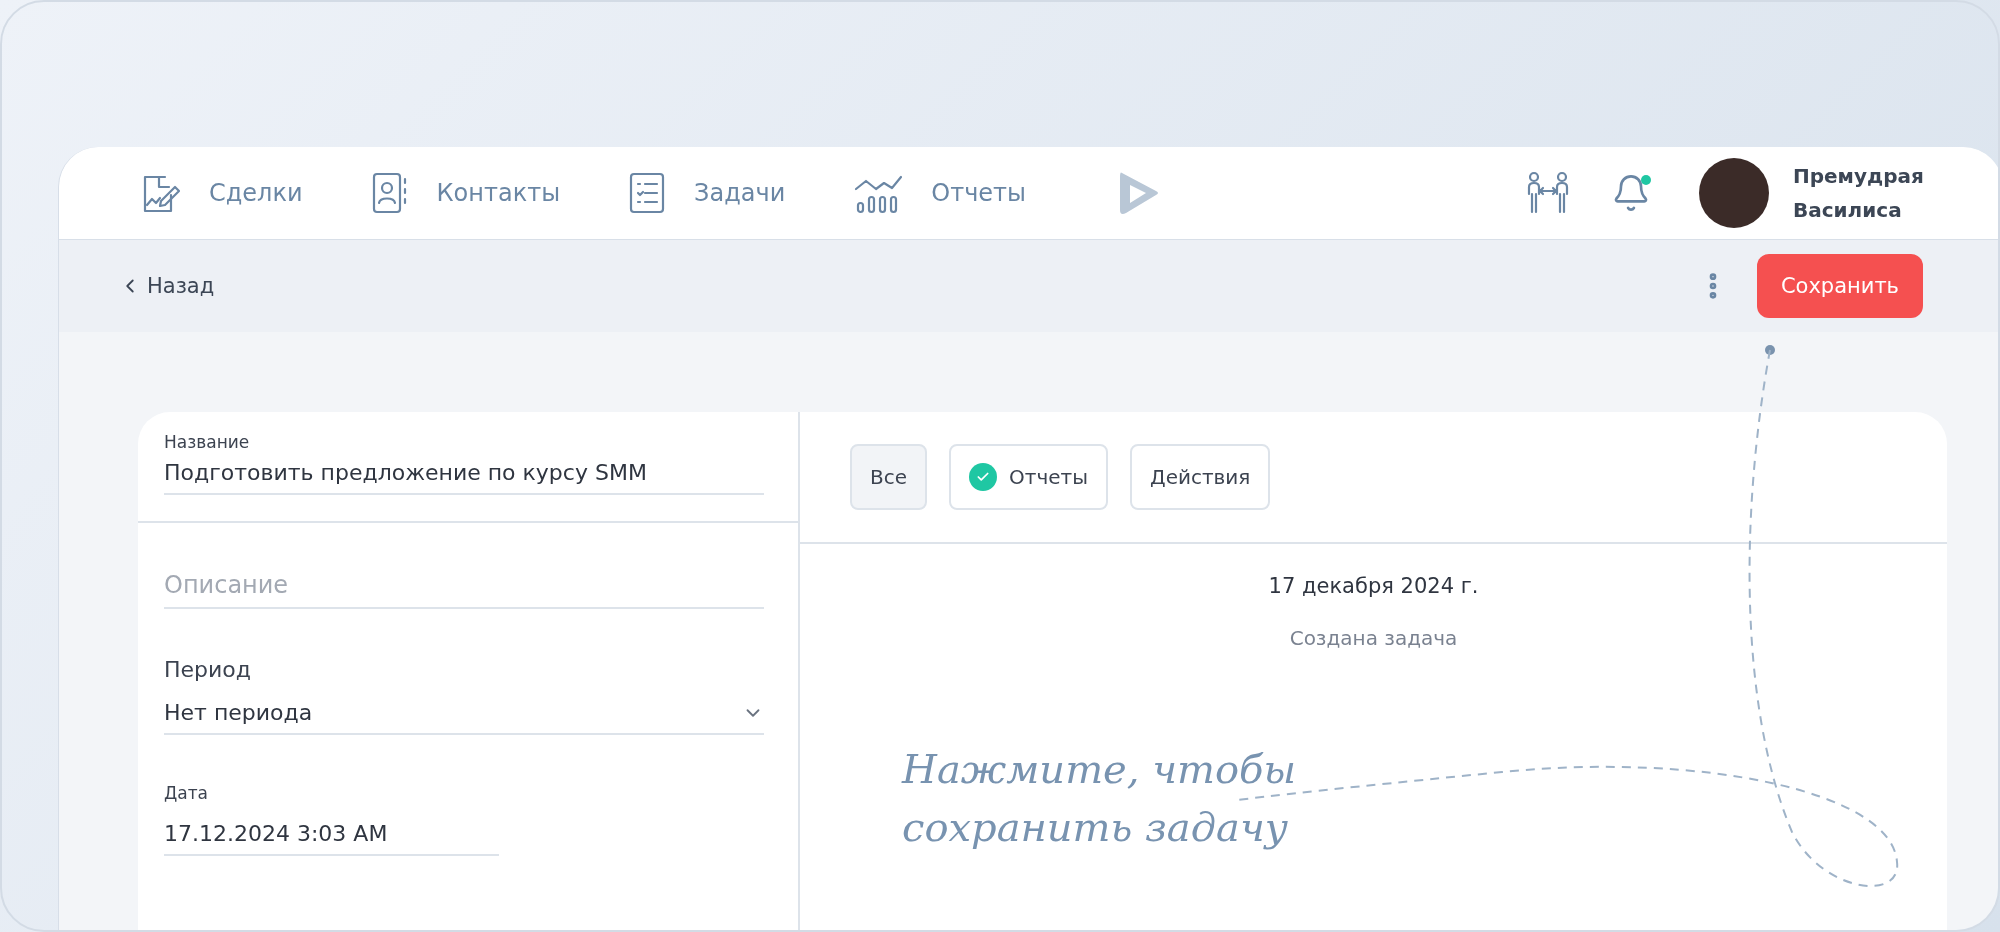 The width and height of the screenshot is (2000, 932). I want to click on back-link: Назад, so click(167, 286).